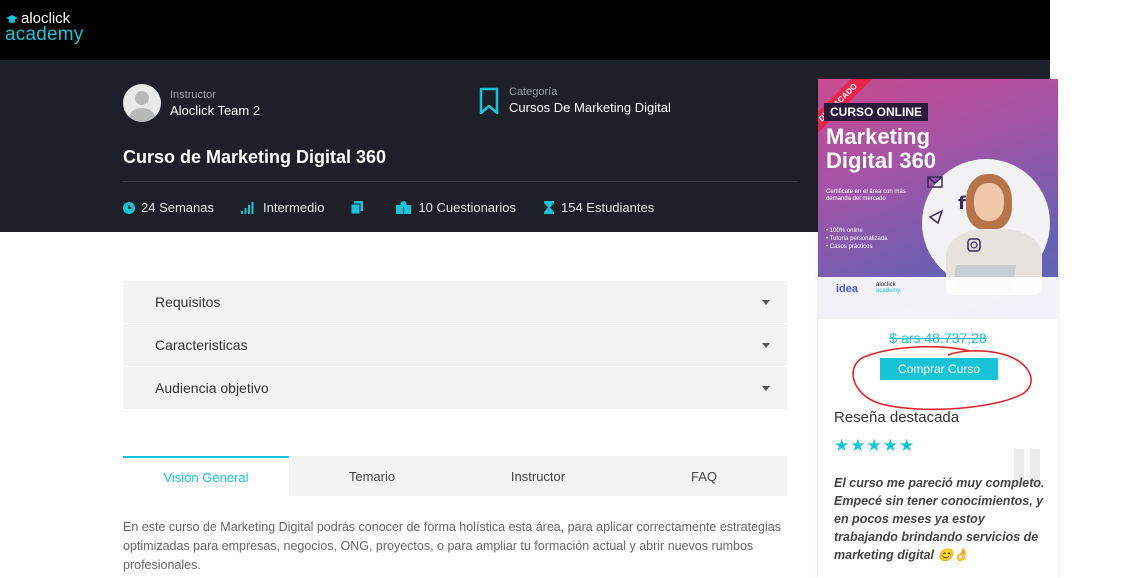 The image size is (1134, 578). I want to click on students-text: 154 Estudiantes, so click(607, 207).